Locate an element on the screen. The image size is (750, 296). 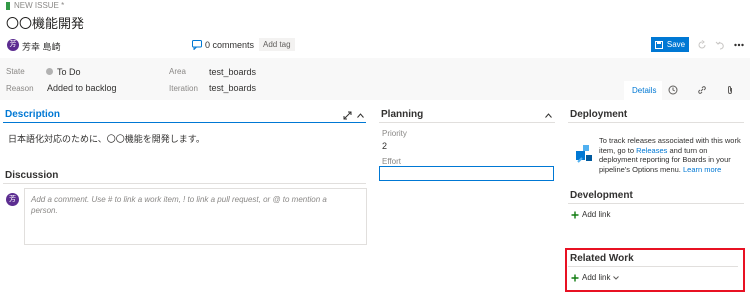
tab-history-icon is located at coordinates (673, 90).